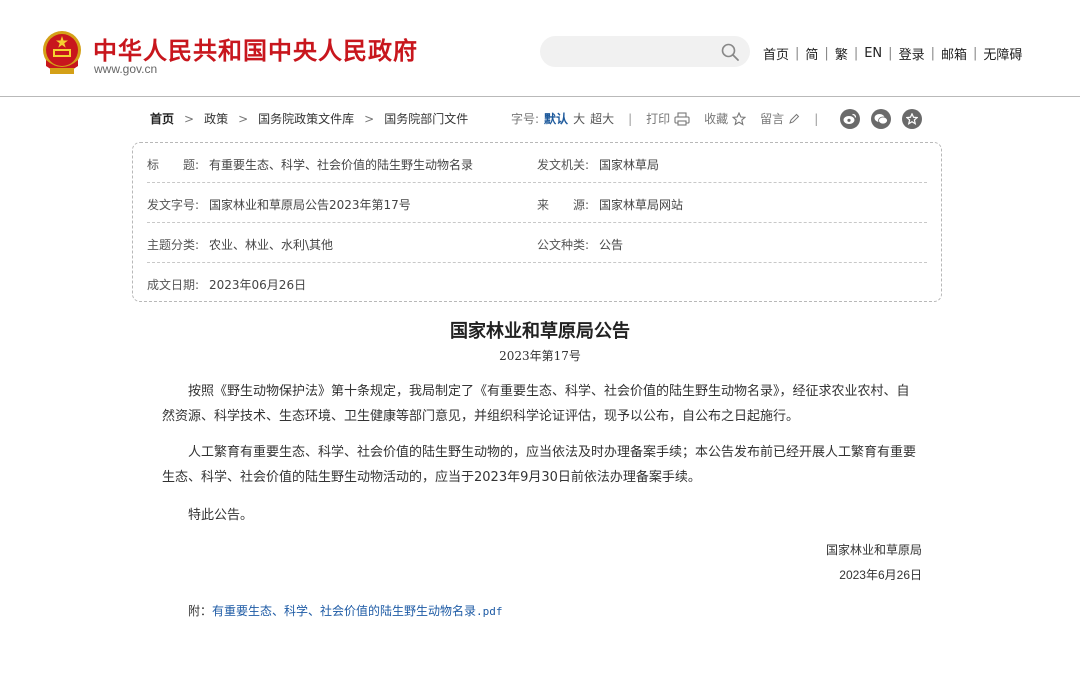 This screenshot has width=1080, height=690. I want to click on star-icon, so click(739, 118).